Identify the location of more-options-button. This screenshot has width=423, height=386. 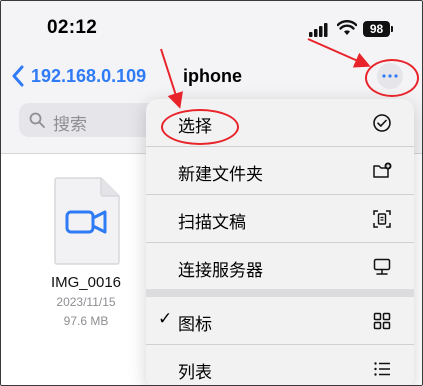
(390, 76).